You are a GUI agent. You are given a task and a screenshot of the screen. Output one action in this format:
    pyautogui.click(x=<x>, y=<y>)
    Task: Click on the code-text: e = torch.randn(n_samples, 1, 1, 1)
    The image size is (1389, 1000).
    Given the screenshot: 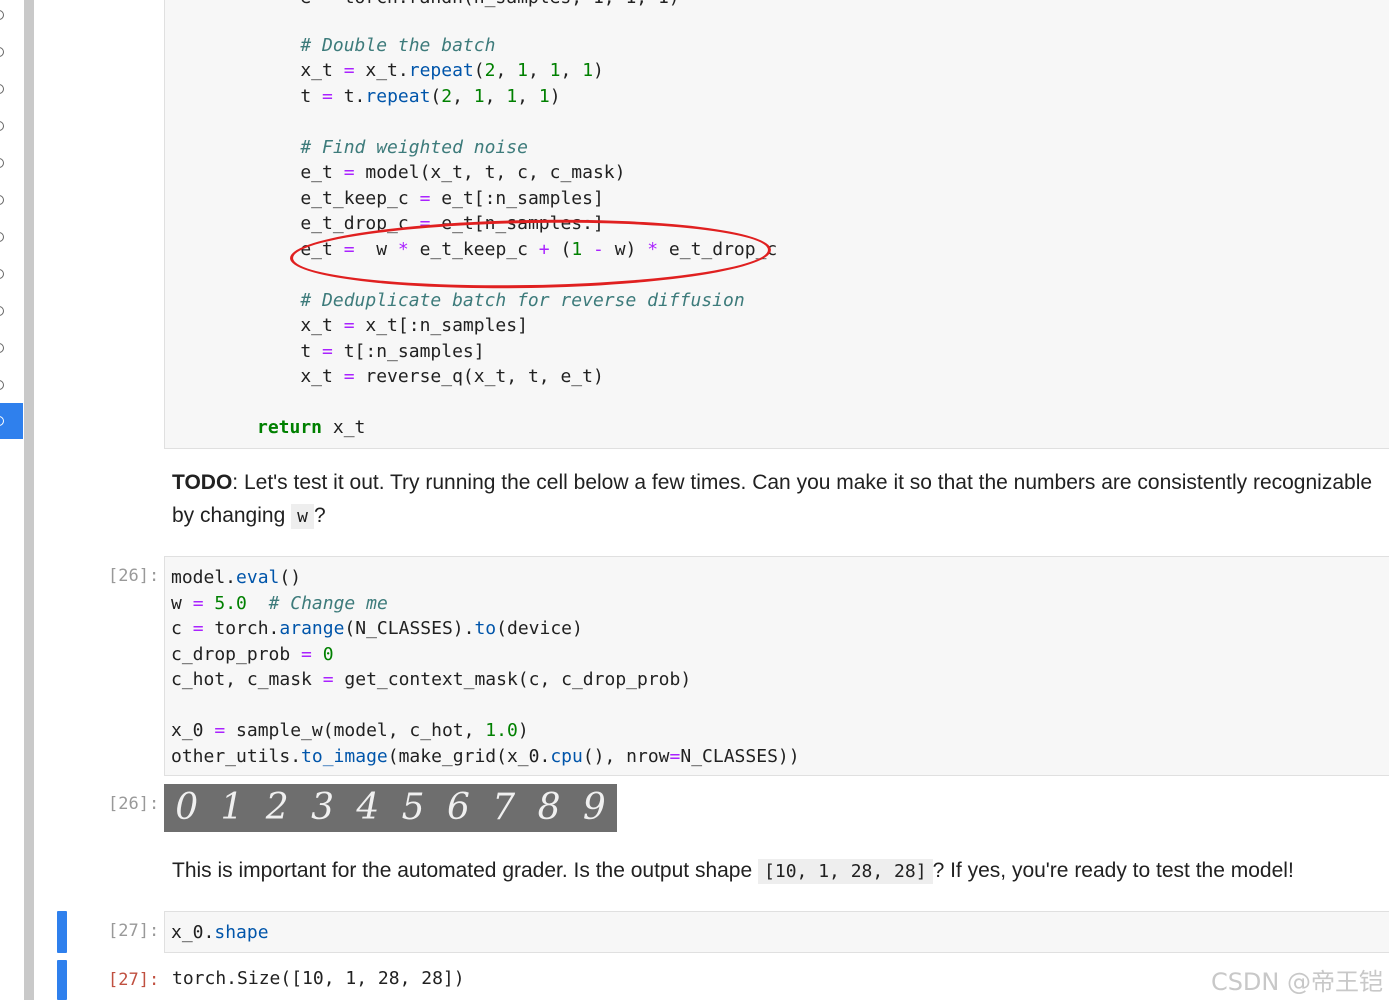 What is the action you would take?
    pyautogui.click(x=468, y=4)
    